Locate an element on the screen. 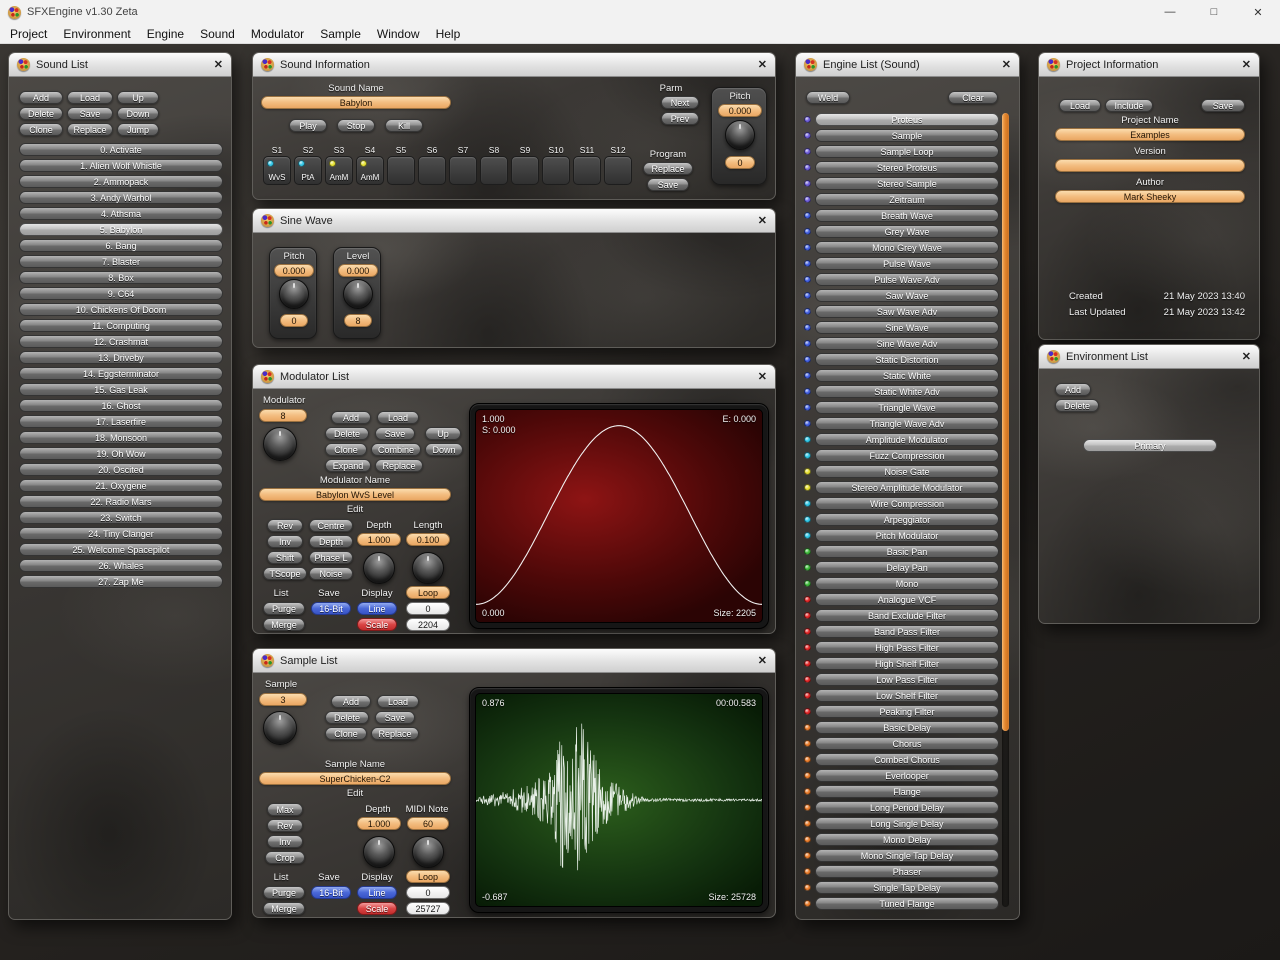  modulator-down-button: Down is located at coordinates (444, 449).